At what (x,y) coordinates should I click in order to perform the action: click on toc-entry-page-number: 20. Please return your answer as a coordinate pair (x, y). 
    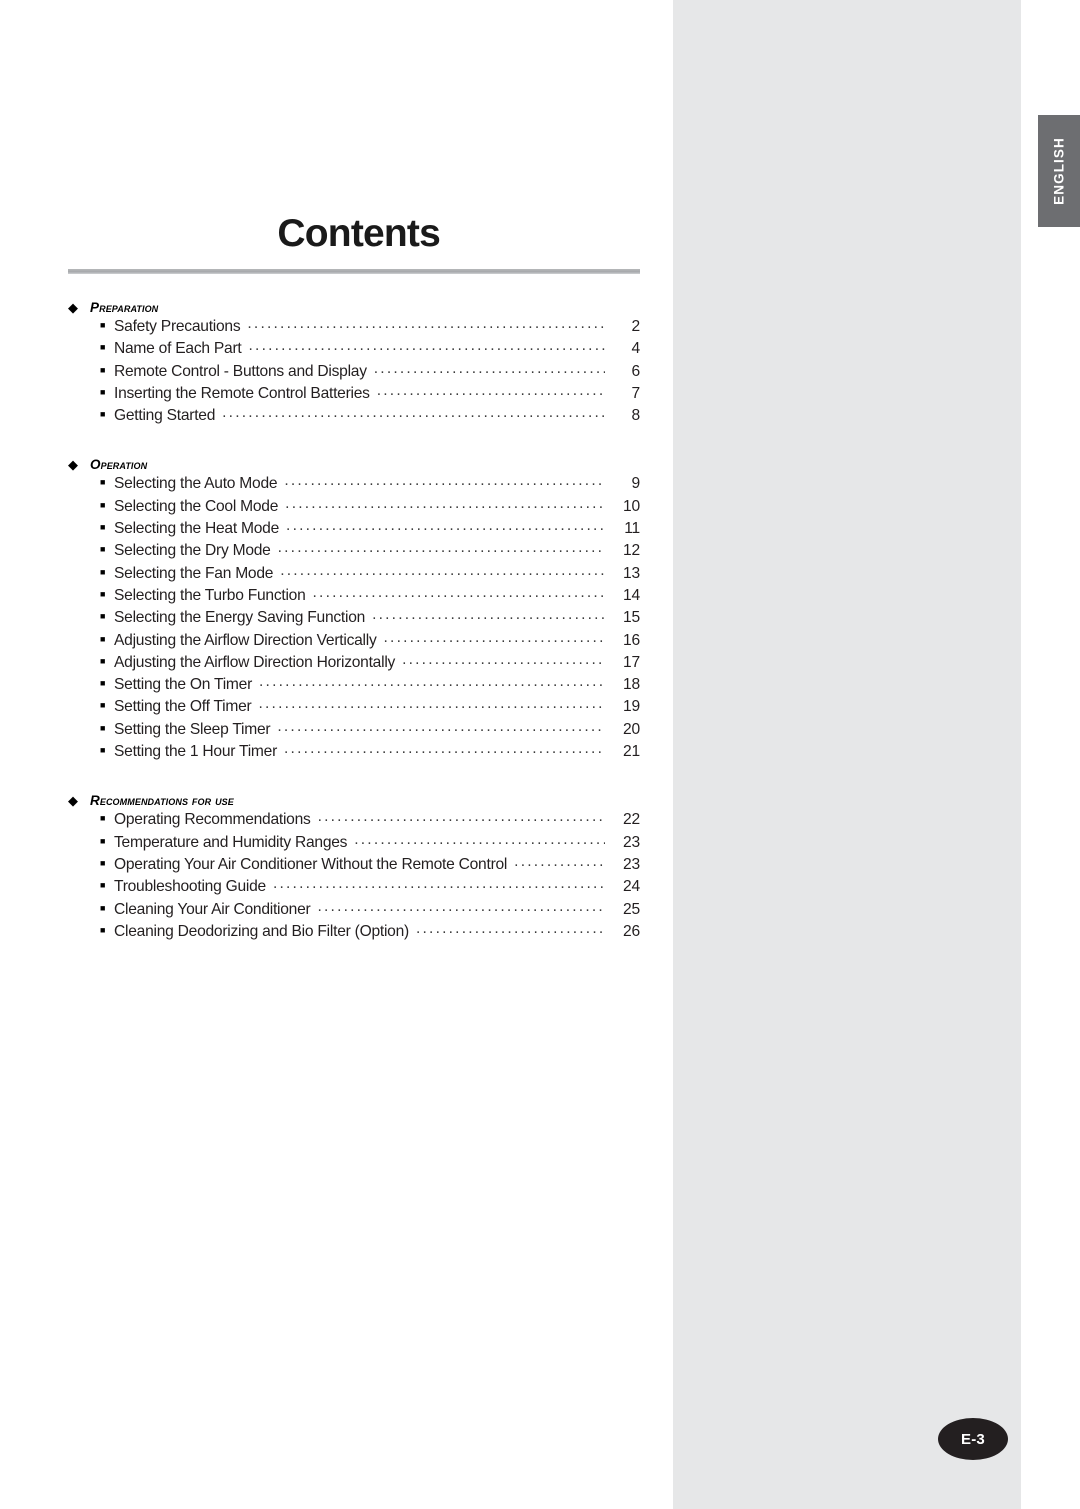
    Looking at the image, I should click on (631, 729).